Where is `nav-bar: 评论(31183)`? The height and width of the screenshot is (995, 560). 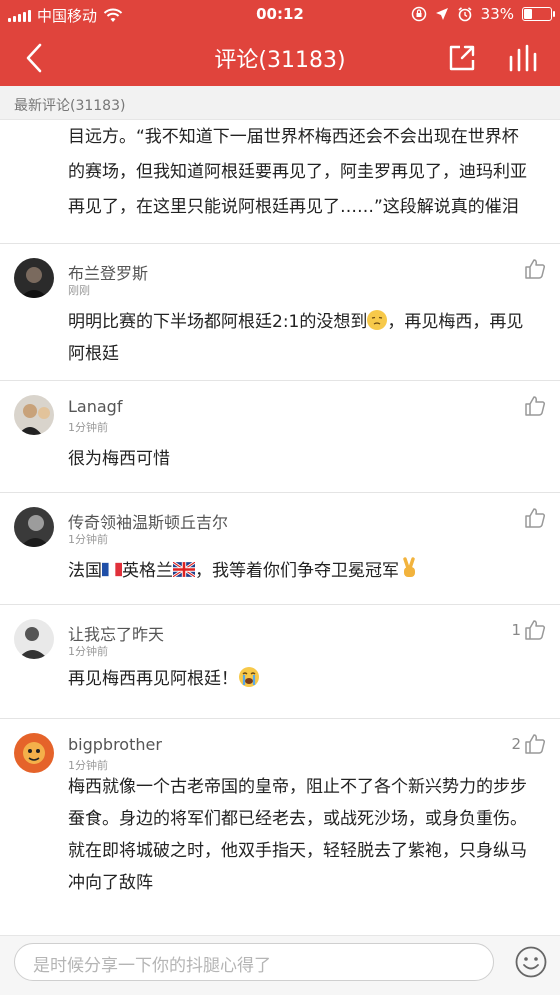 nav-bar: 评论(31183) is located at coordinates (280, 58).